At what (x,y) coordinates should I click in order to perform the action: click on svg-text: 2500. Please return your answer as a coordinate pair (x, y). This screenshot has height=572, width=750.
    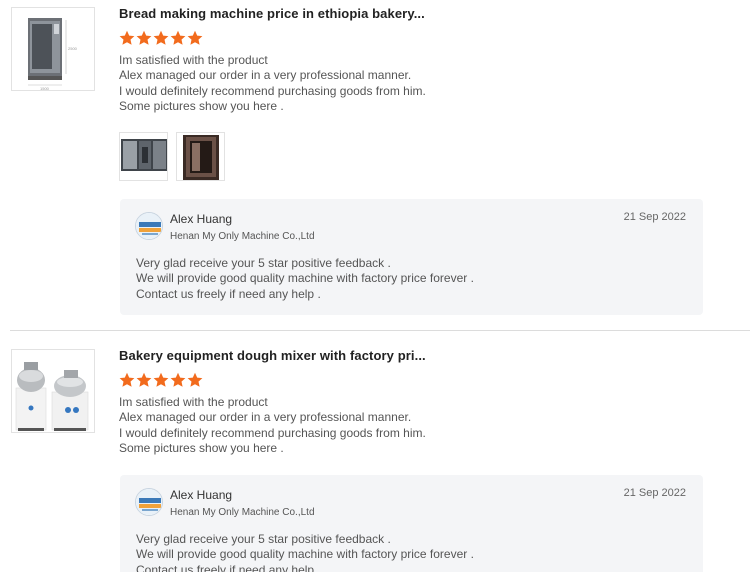
    Looking at the image, I should click on (73, 48).